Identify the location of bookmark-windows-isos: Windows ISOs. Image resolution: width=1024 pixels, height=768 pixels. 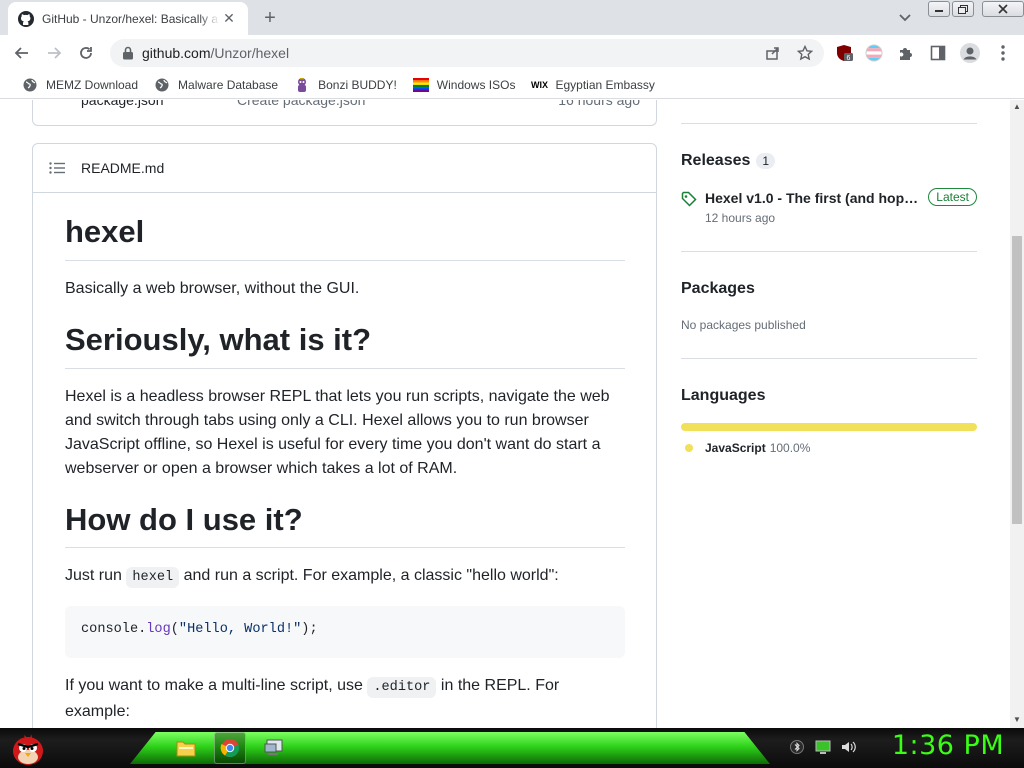
(464, 85).